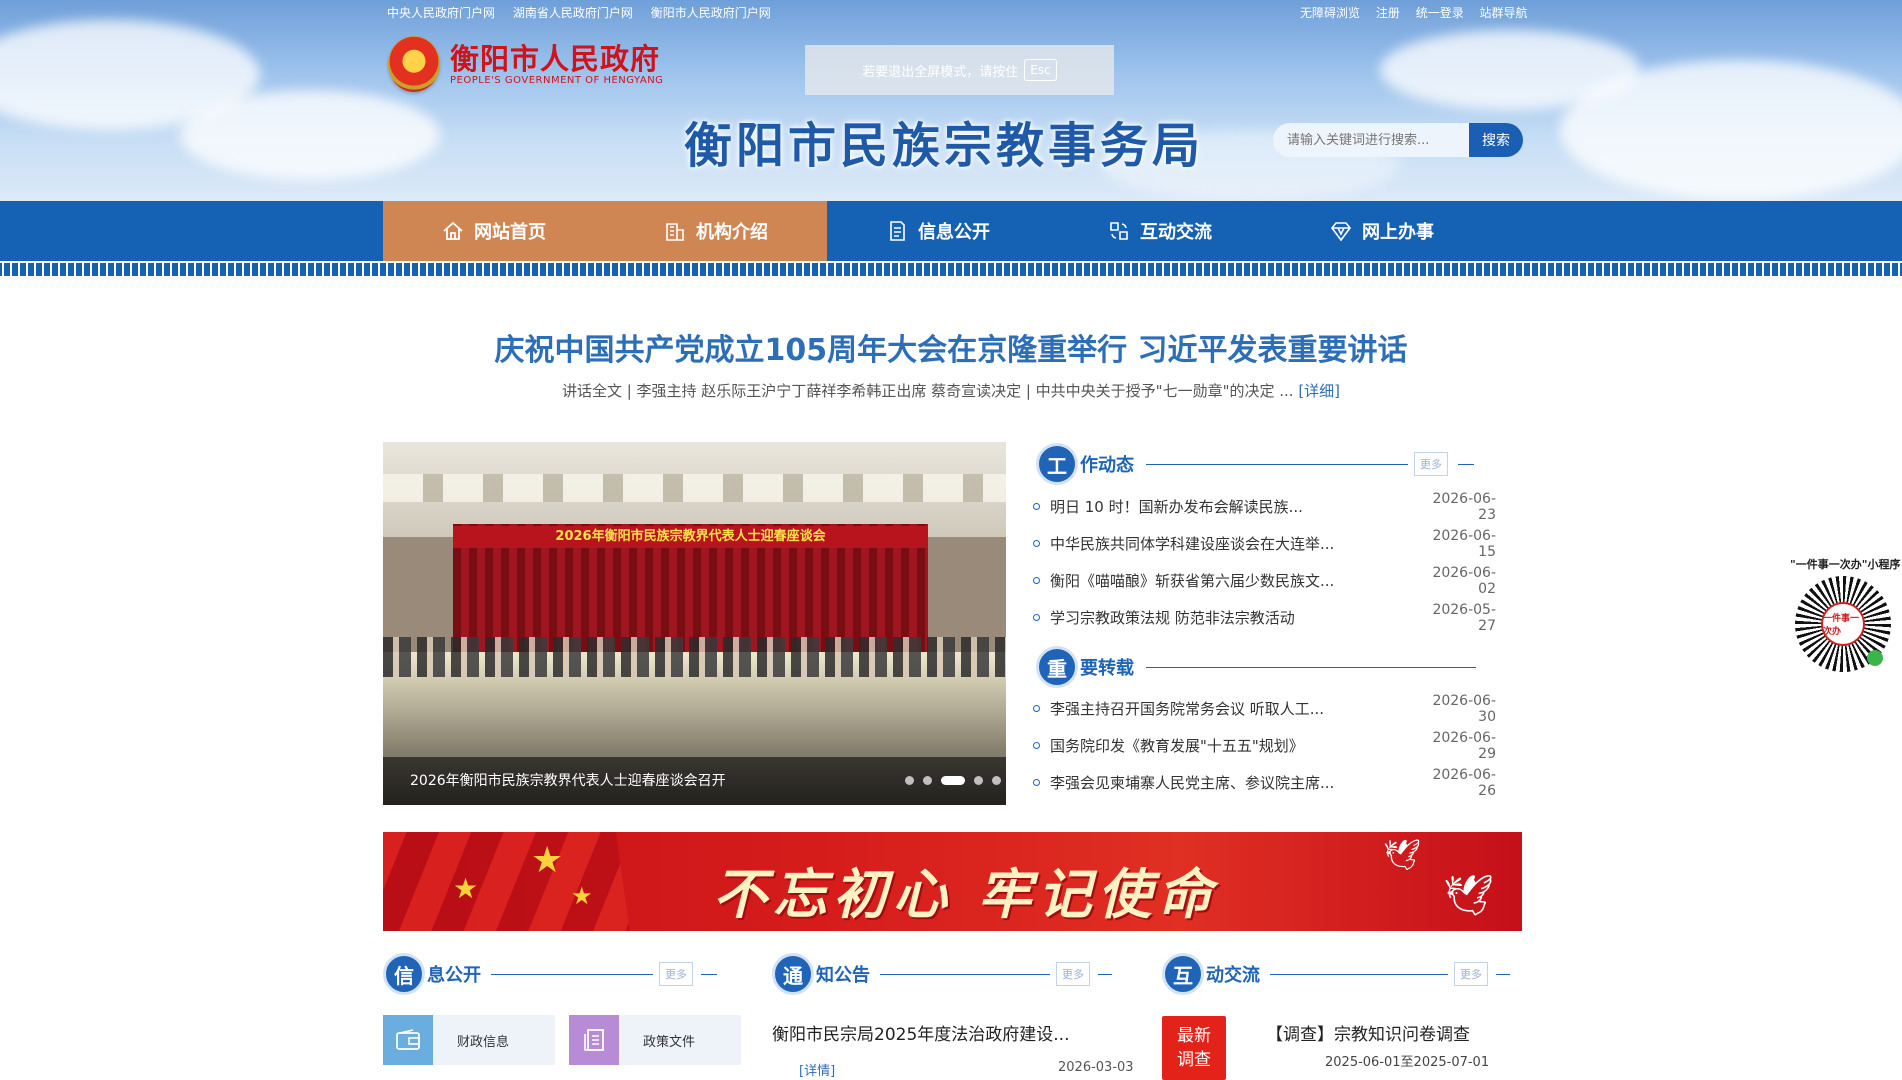  I want to click on nav-info-label: 信息公开, so click(954, 232).